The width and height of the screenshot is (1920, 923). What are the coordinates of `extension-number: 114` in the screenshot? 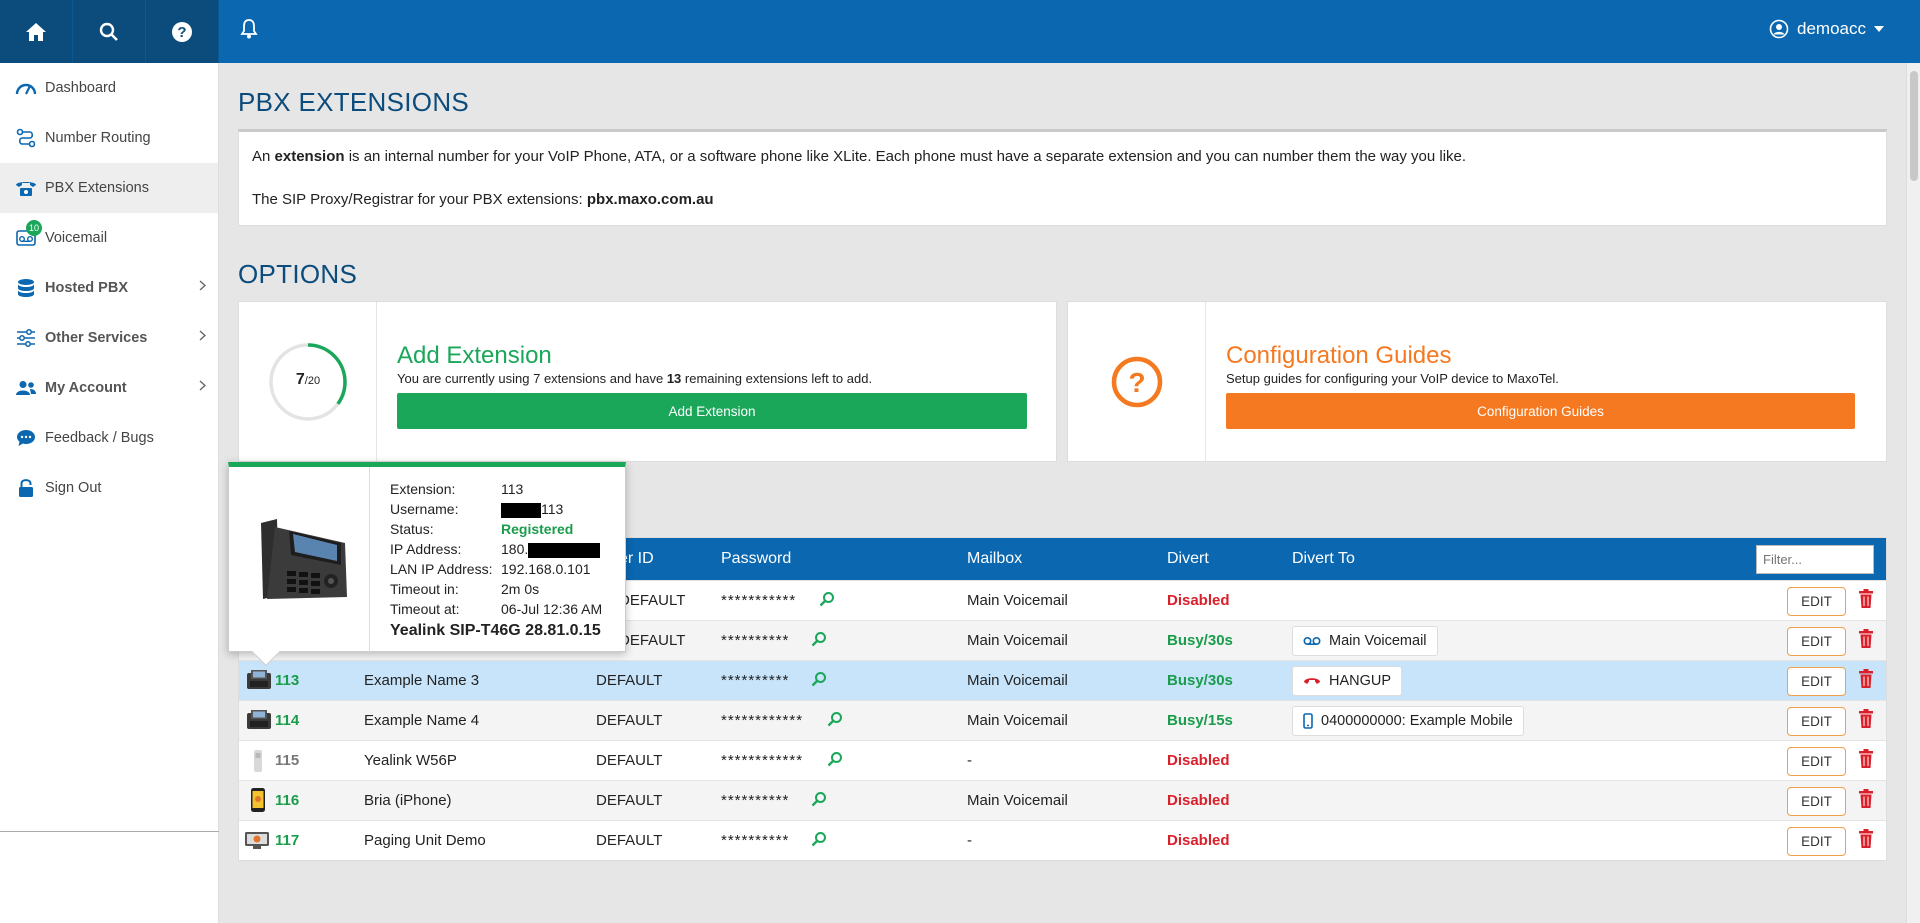 It's located at (287, 720).